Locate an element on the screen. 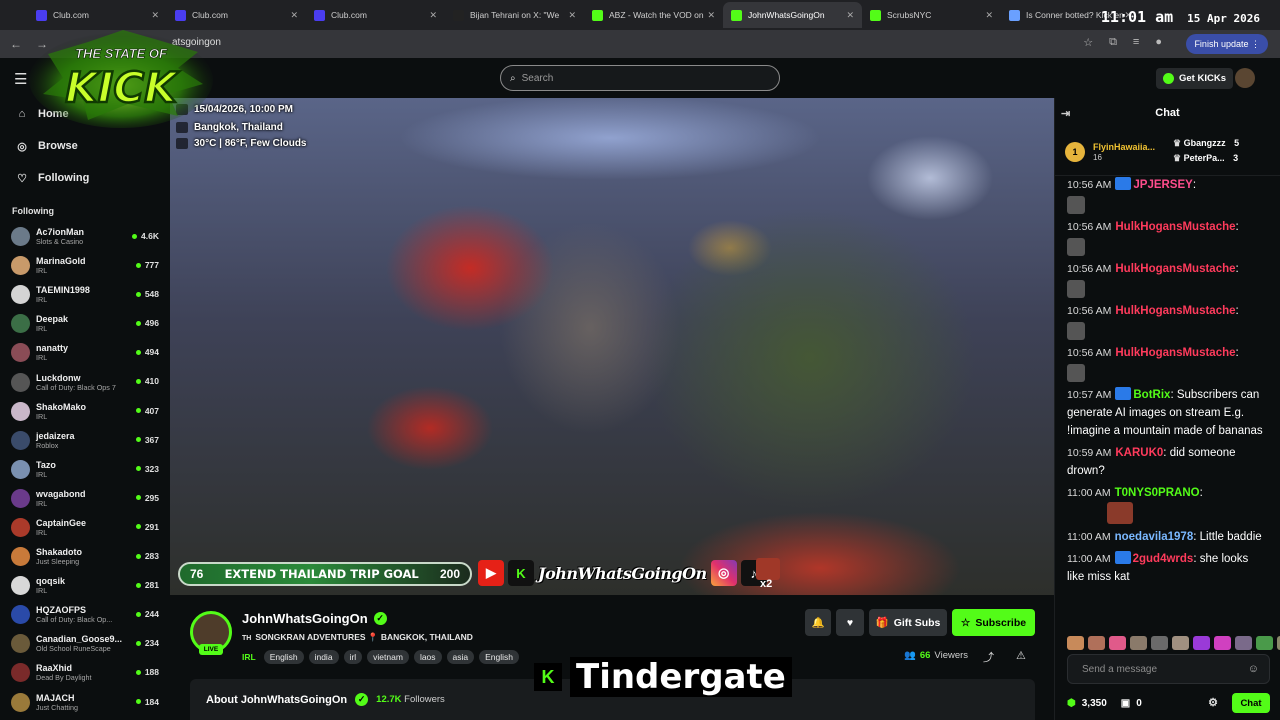  following-item: CaptainGee IRL 291 is located at coordinates (85, 527).